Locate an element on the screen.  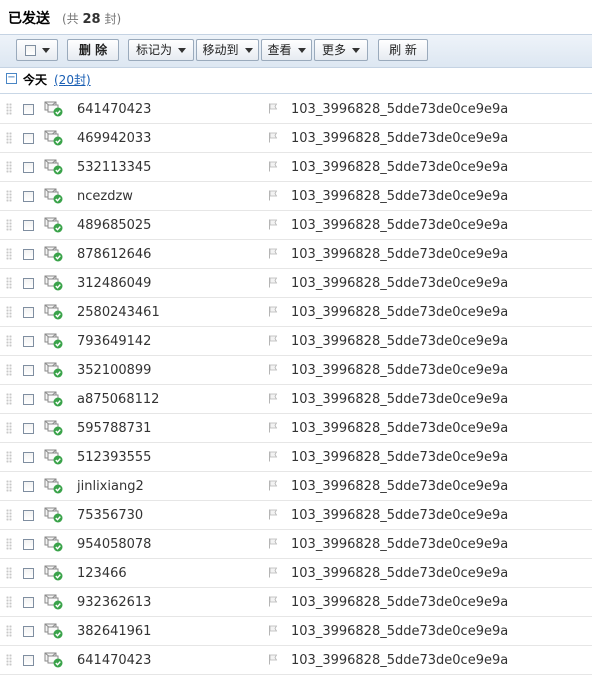
view-button: 查看 is located at coordinates (286, 50).